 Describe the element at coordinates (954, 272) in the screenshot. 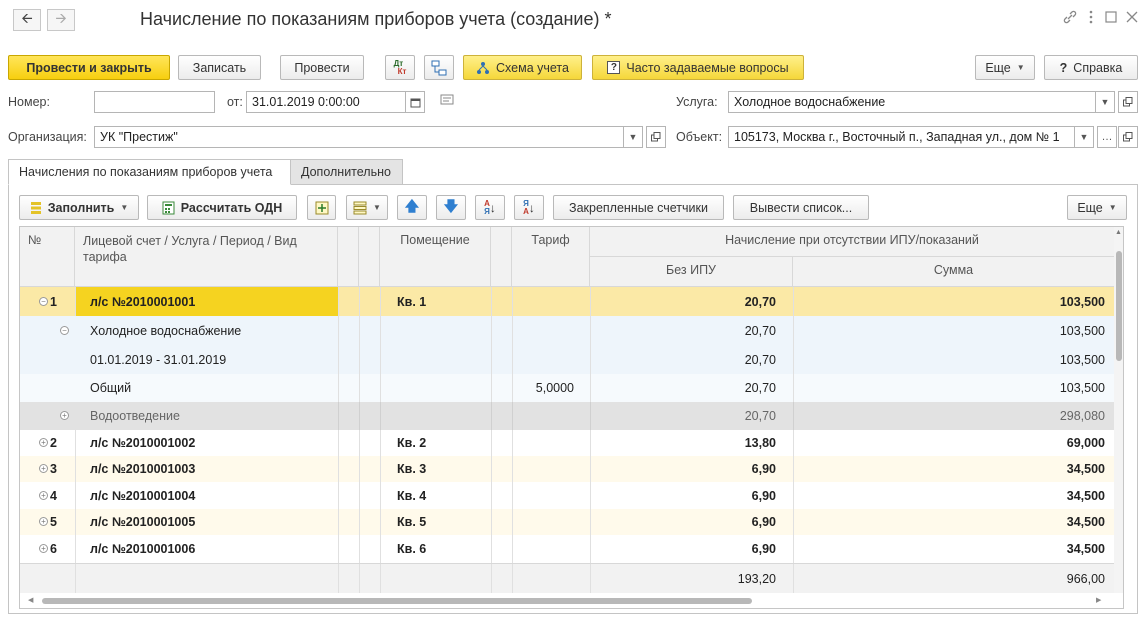

I see `column-header-sum: Сумма` at that location.